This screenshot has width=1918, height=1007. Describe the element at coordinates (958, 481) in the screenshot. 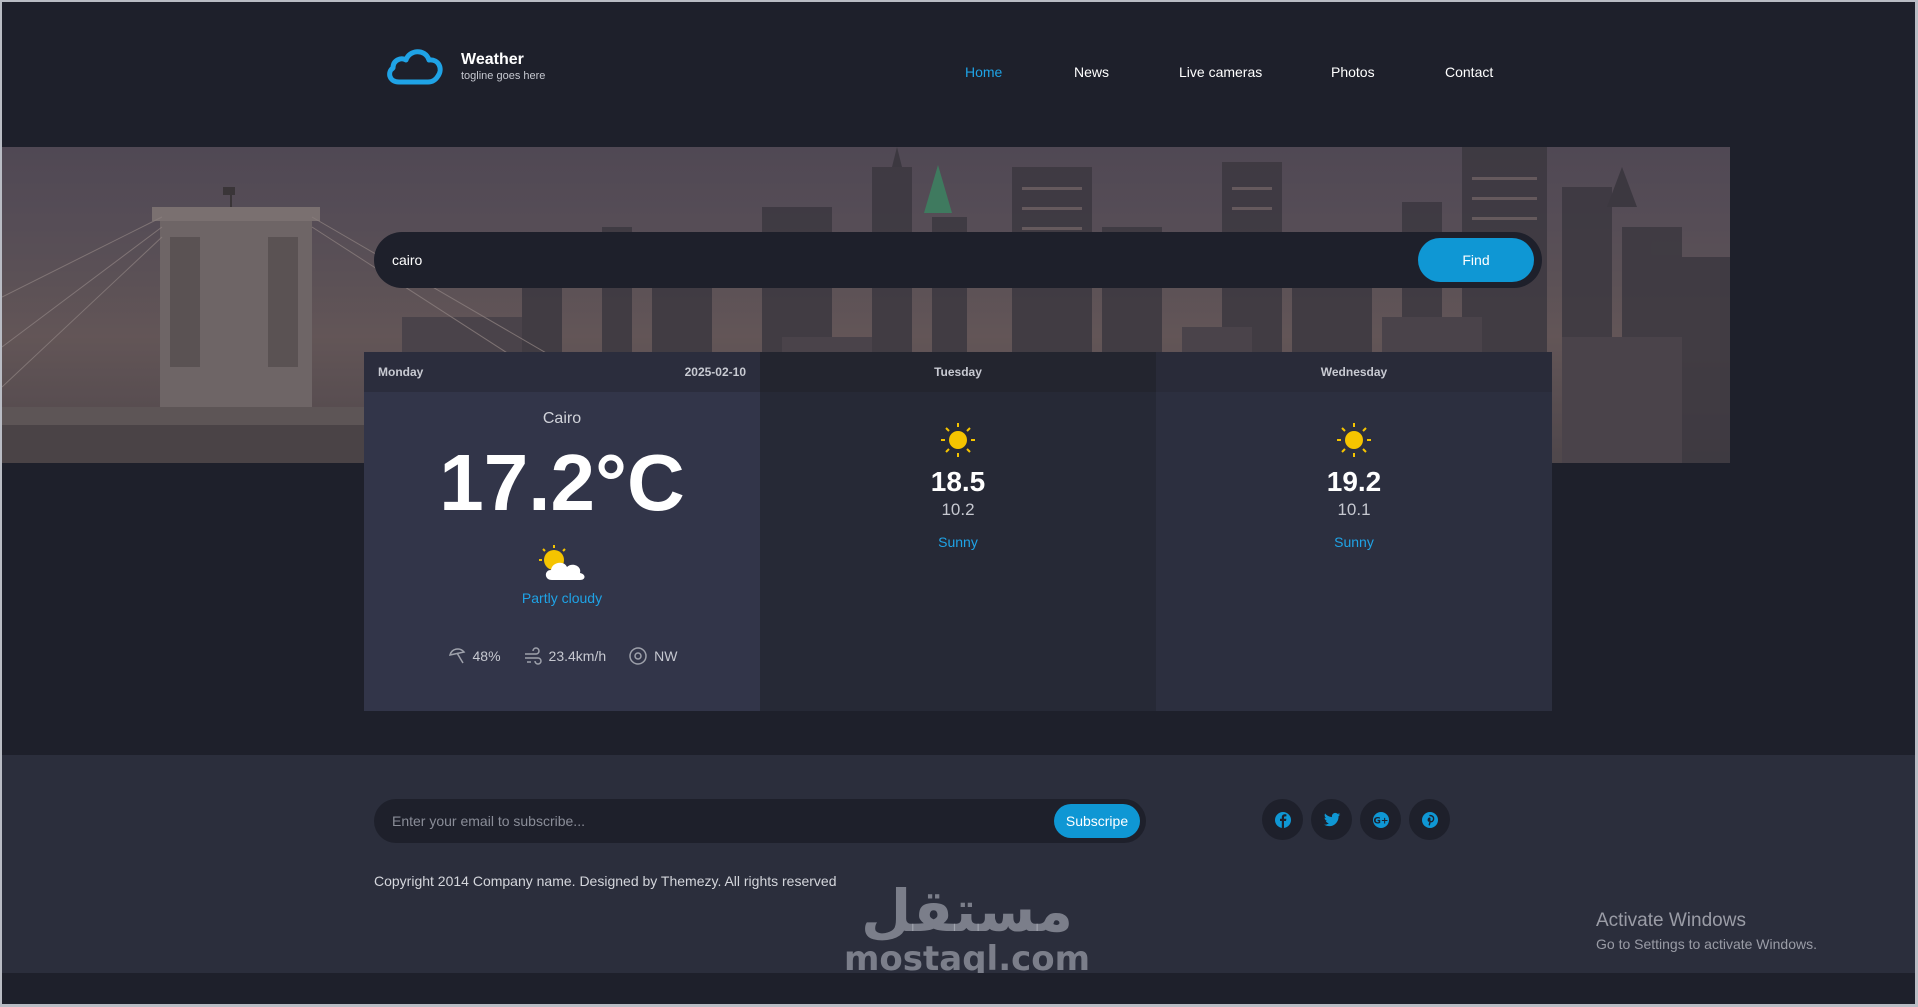

I see `max-temperature: 18.5` at that location.